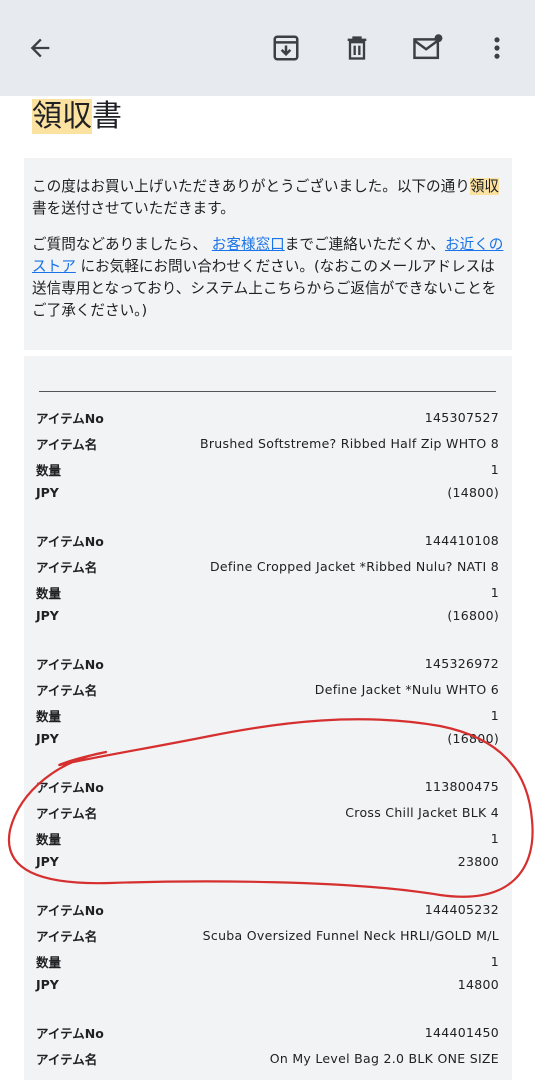 Image resolution: width=535 pixels, height=1080 pixels. Describe the element at coordinates (267, 961) in the screenshot. I see `item-5-qty-row: 数量 1` at that location.